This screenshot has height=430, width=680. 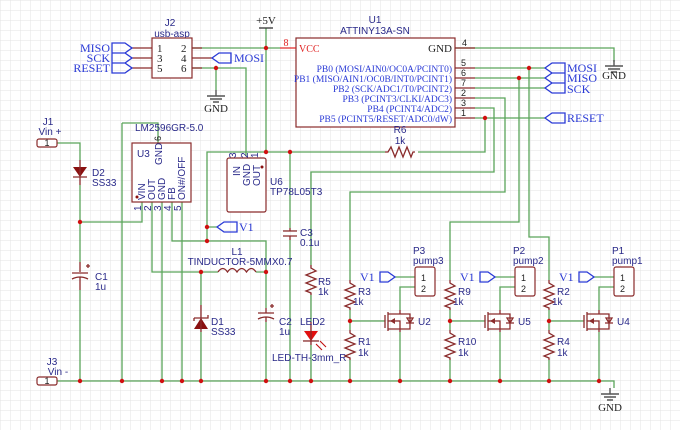 I want to click on svg-text: LED-TH-3mm_R, so click(x=309, y=358).